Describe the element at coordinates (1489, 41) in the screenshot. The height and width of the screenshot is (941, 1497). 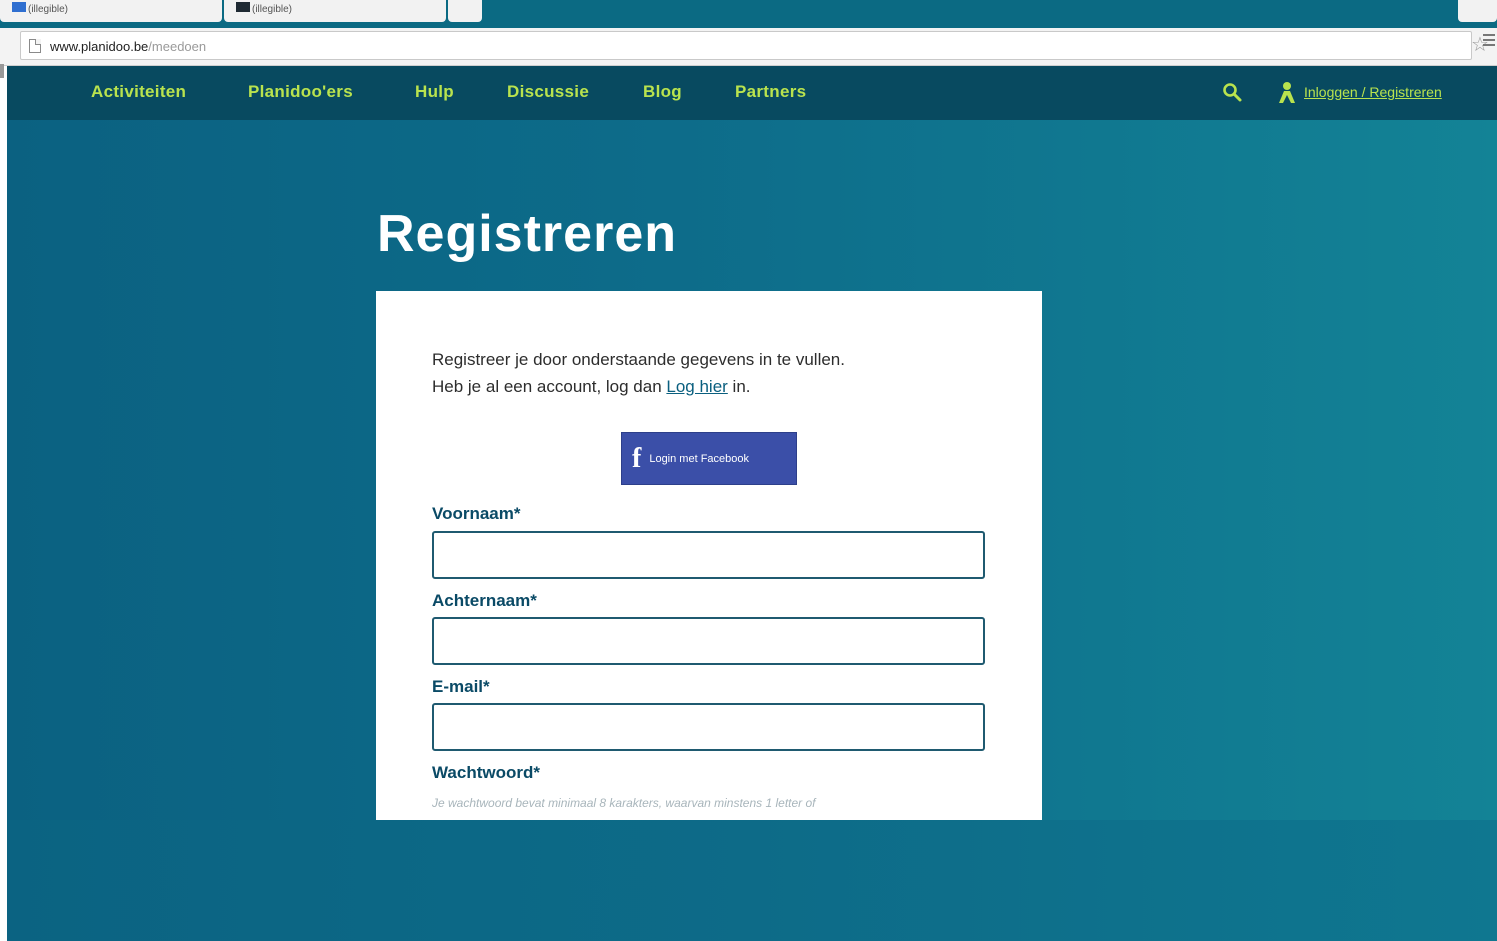
I see `browser-menu-icon` at that location.